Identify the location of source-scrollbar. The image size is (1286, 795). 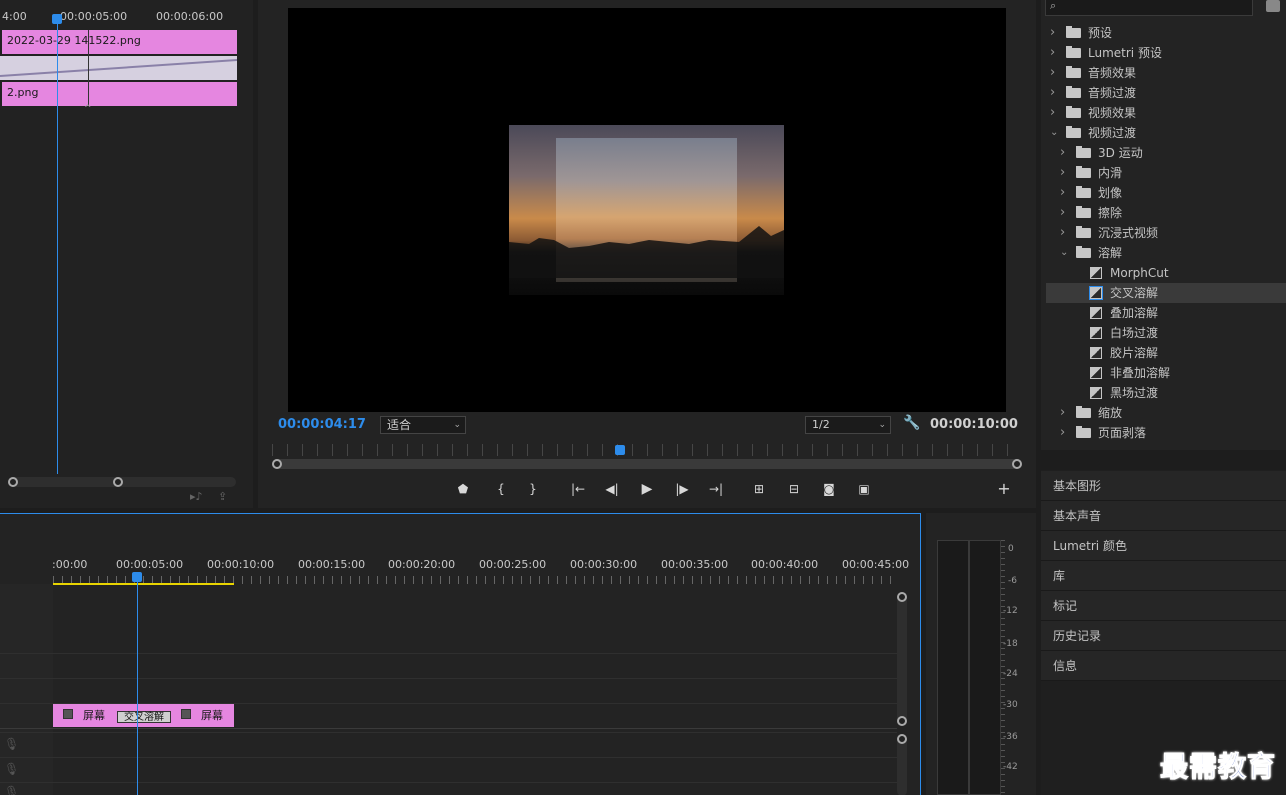
(122, 482).